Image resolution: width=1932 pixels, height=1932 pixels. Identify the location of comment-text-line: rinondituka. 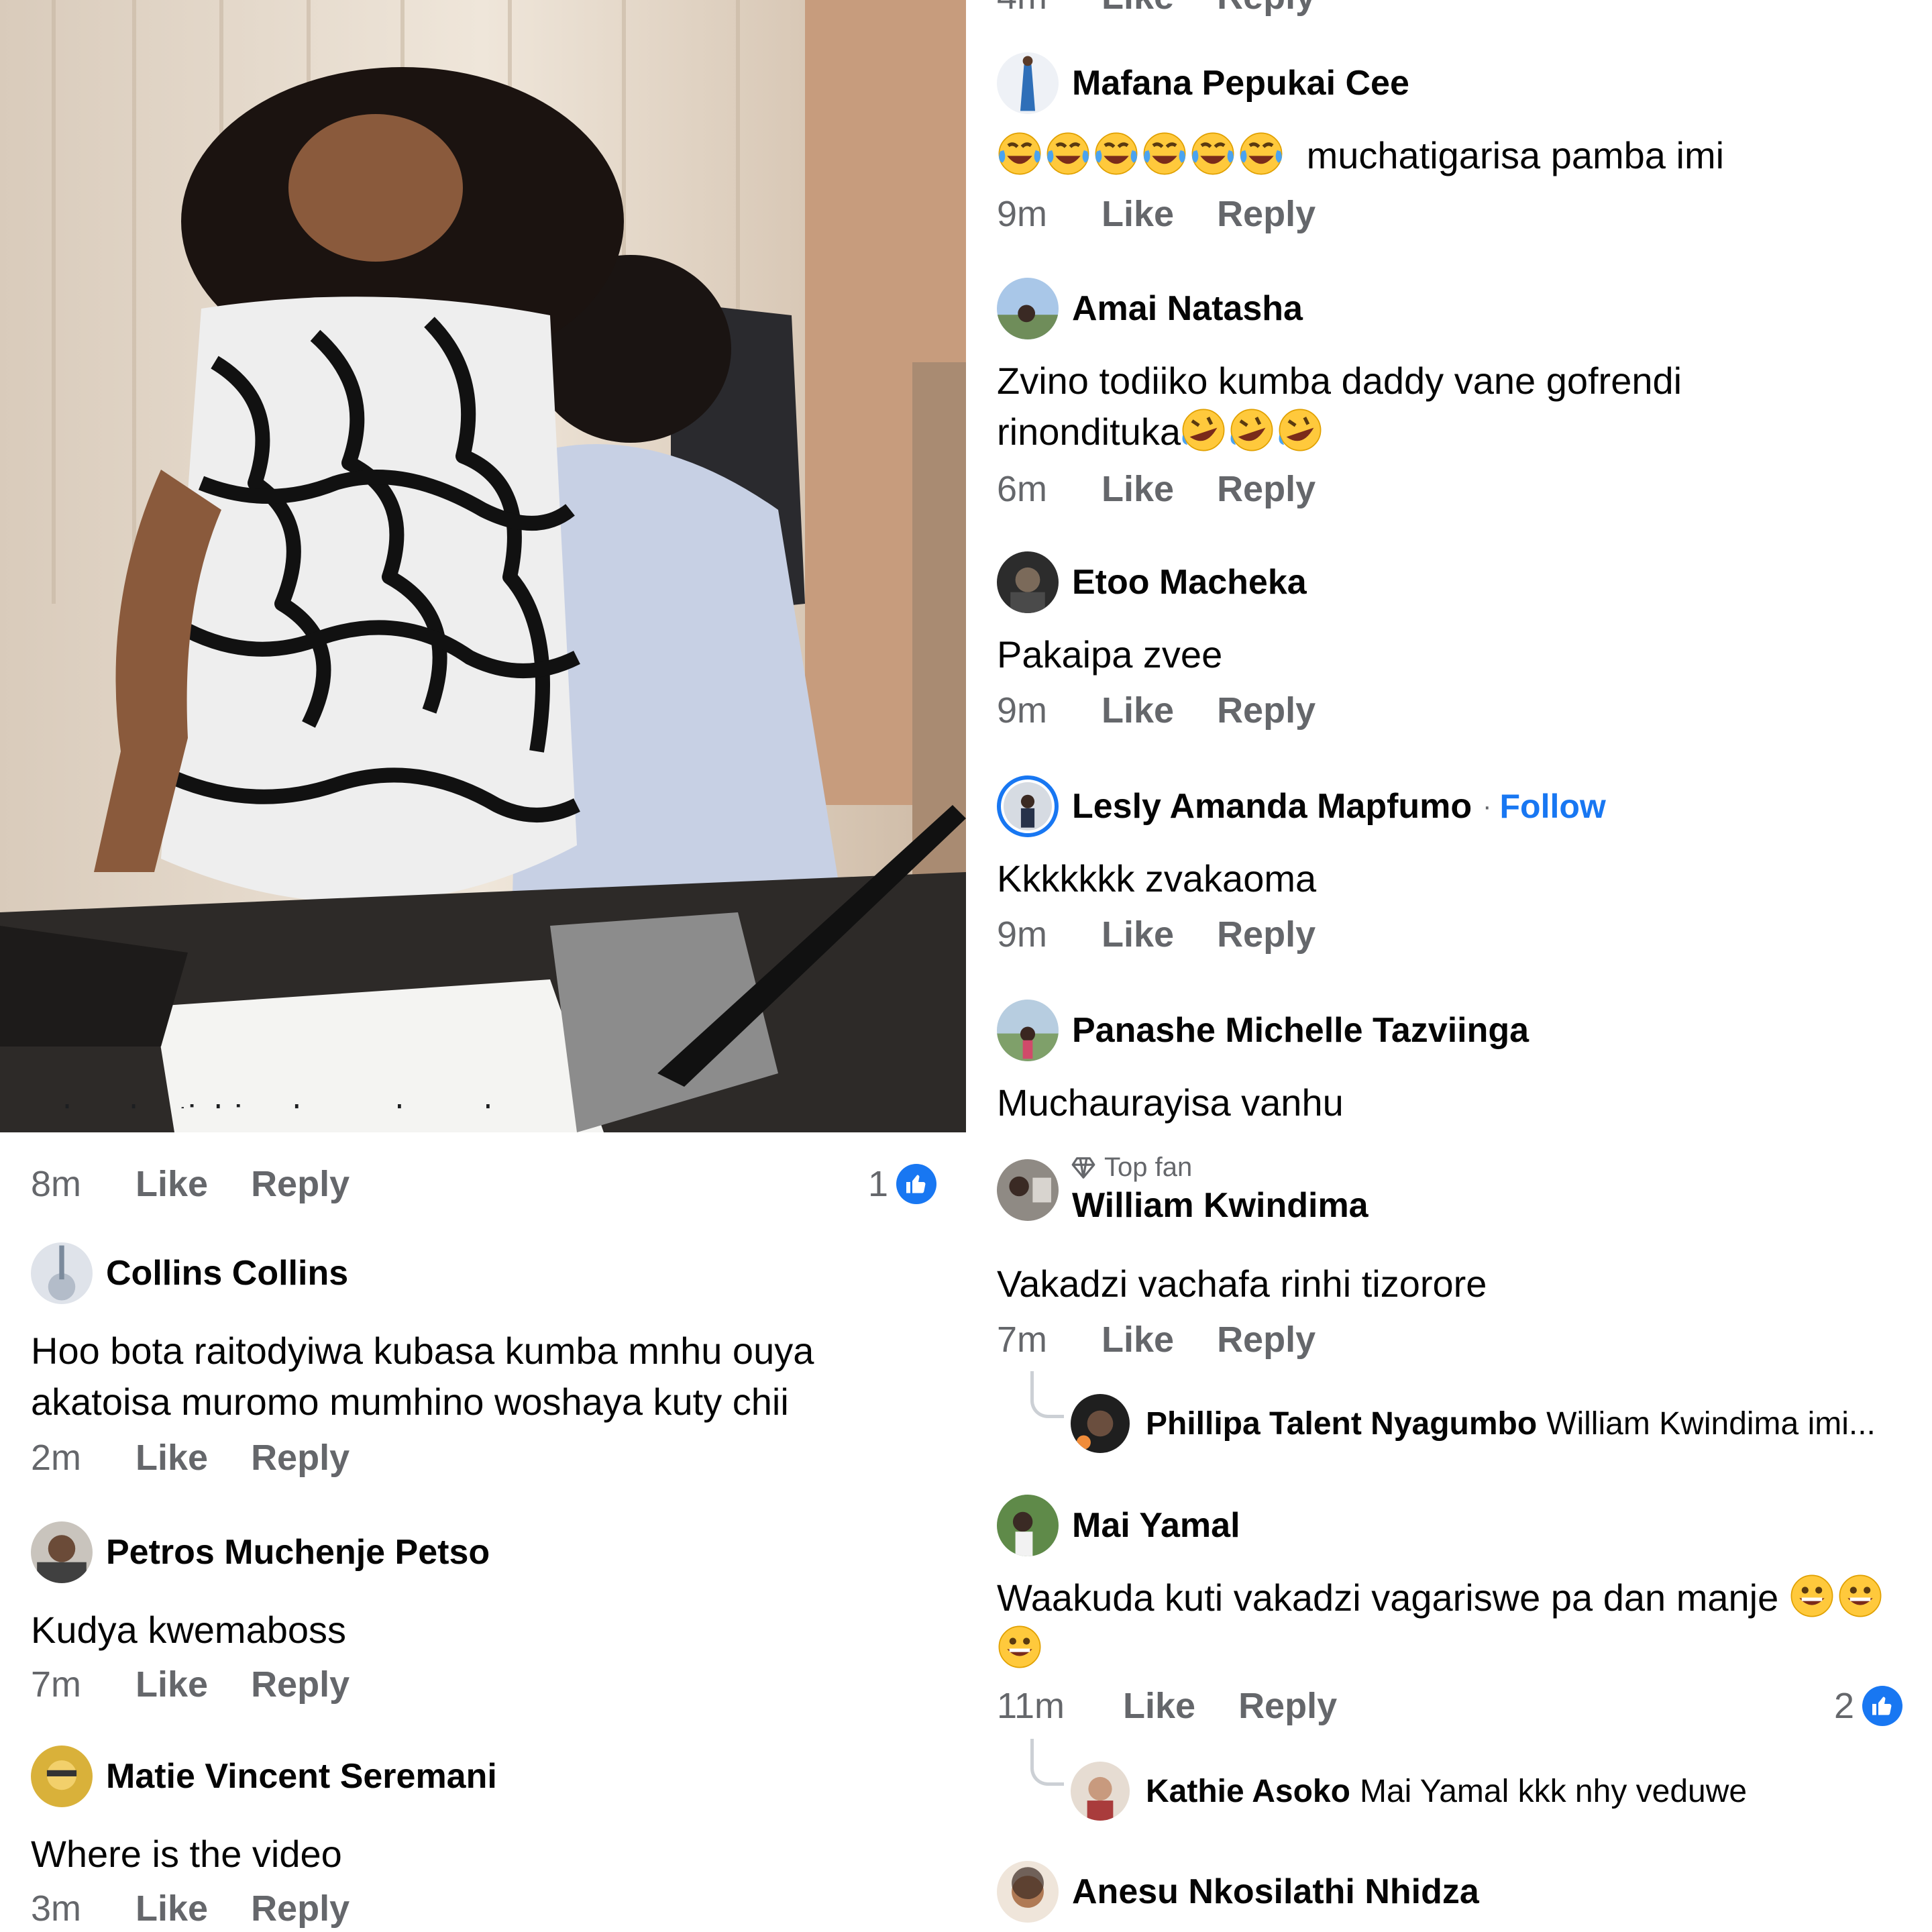
(1161, 432).